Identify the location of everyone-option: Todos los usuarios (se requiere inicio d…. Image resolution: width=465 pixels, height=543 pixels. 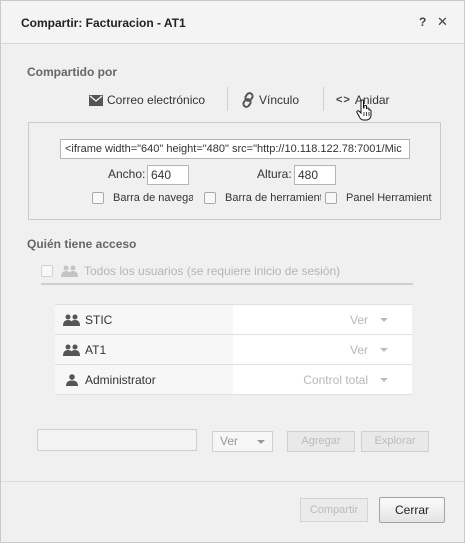
(227, 272).